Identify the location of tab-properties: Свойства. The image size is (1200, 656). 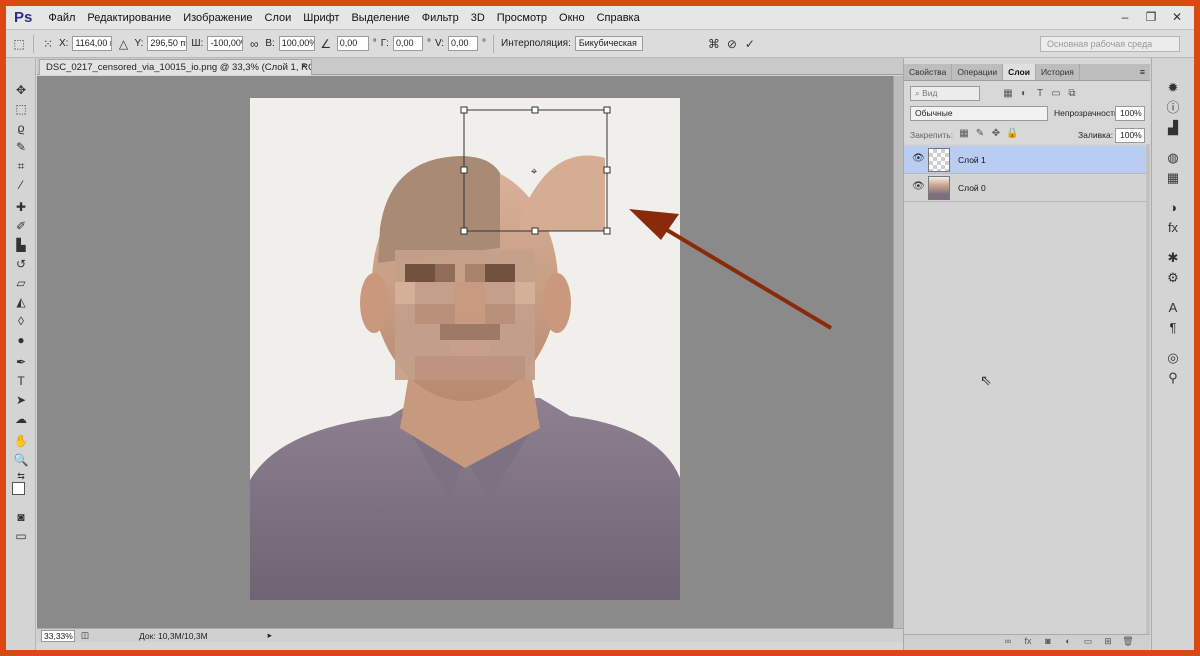
(928, 72).